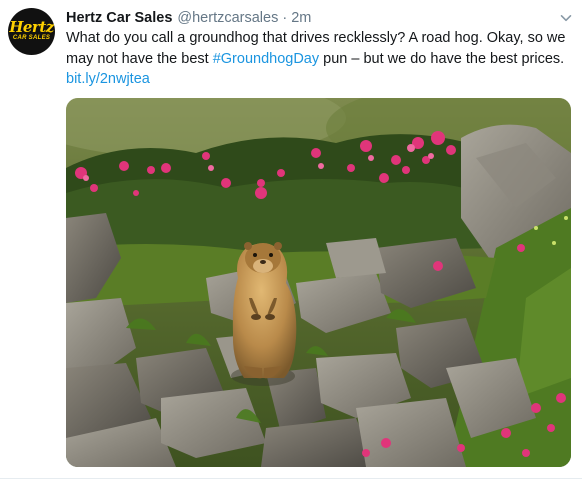  What do you see at coordinates (31, 27) in the screenshot?
I see `hertz-logo: Hertz` at bounding box center [31, 27].